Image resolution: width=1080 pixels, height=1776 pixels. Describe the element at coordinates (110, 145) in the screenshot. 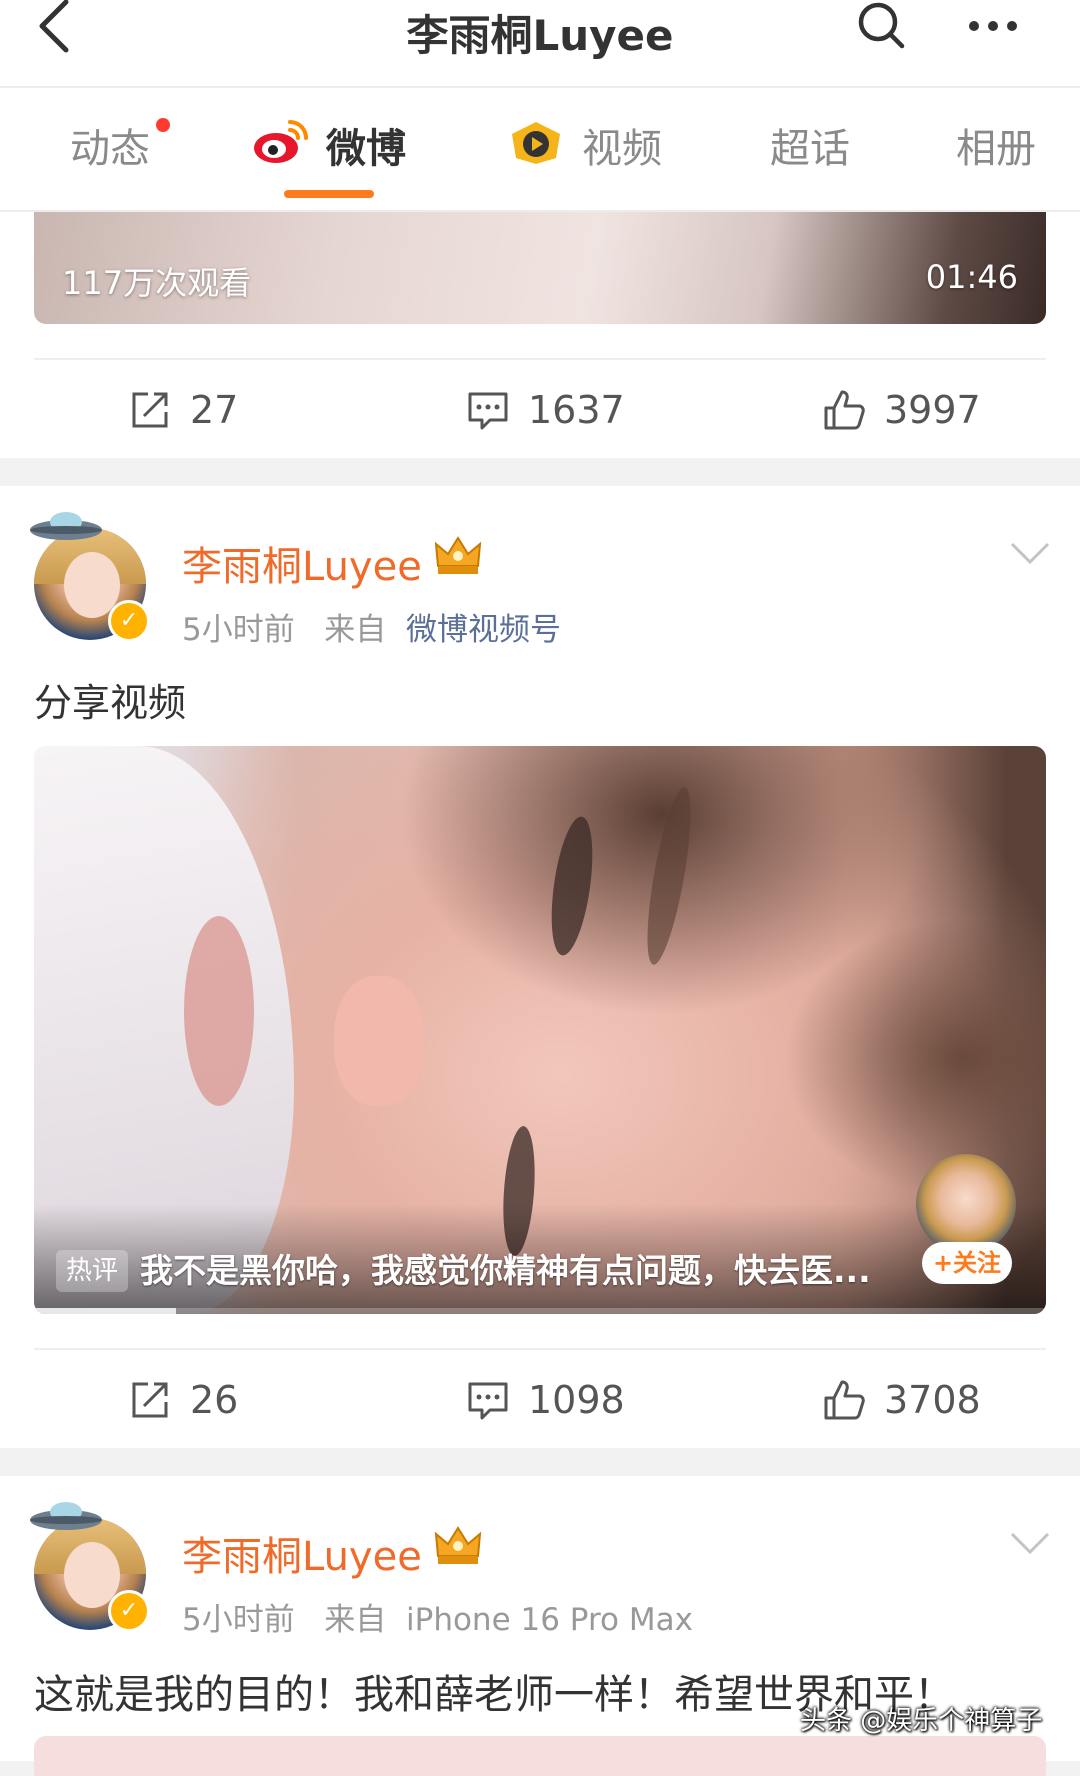

I see `tab-dynamic: 动态` at that location.